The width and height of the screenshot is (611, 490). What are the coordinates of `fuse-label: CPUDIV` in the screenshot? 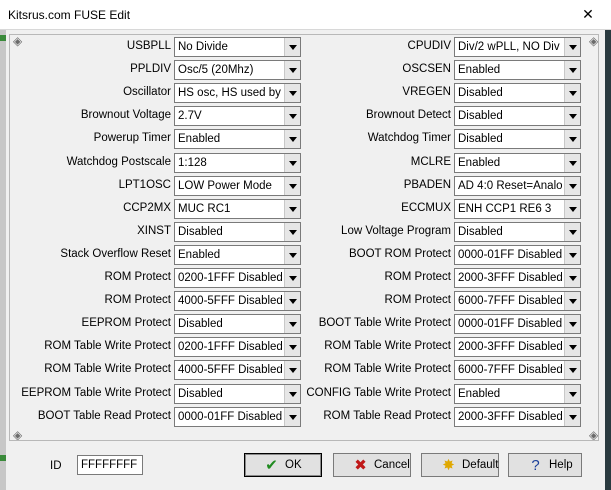 It's located at (429, 46).